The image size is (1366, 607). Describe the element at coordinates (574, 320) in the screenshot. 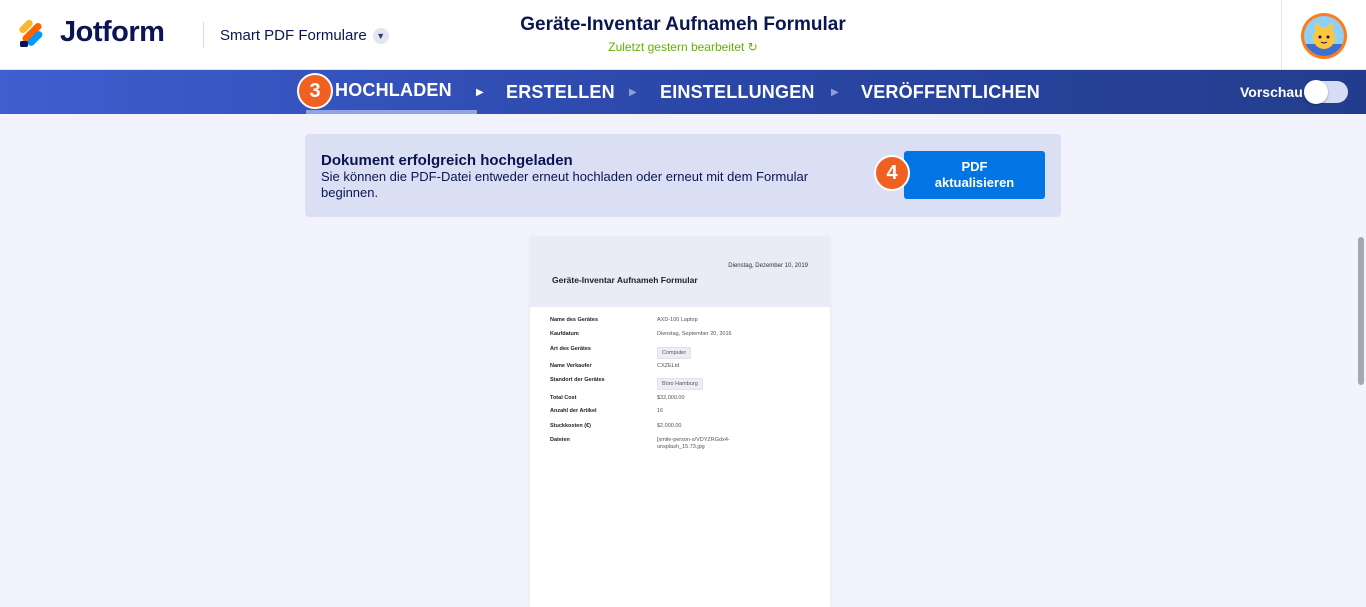

I see `pdf-row-label: Name des Gerätes` at that location.